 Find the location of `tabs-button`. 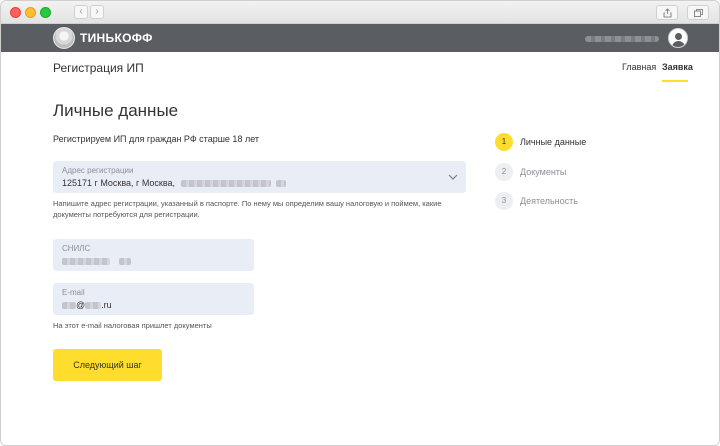

tabs-button is located at coordinates (698, 12).